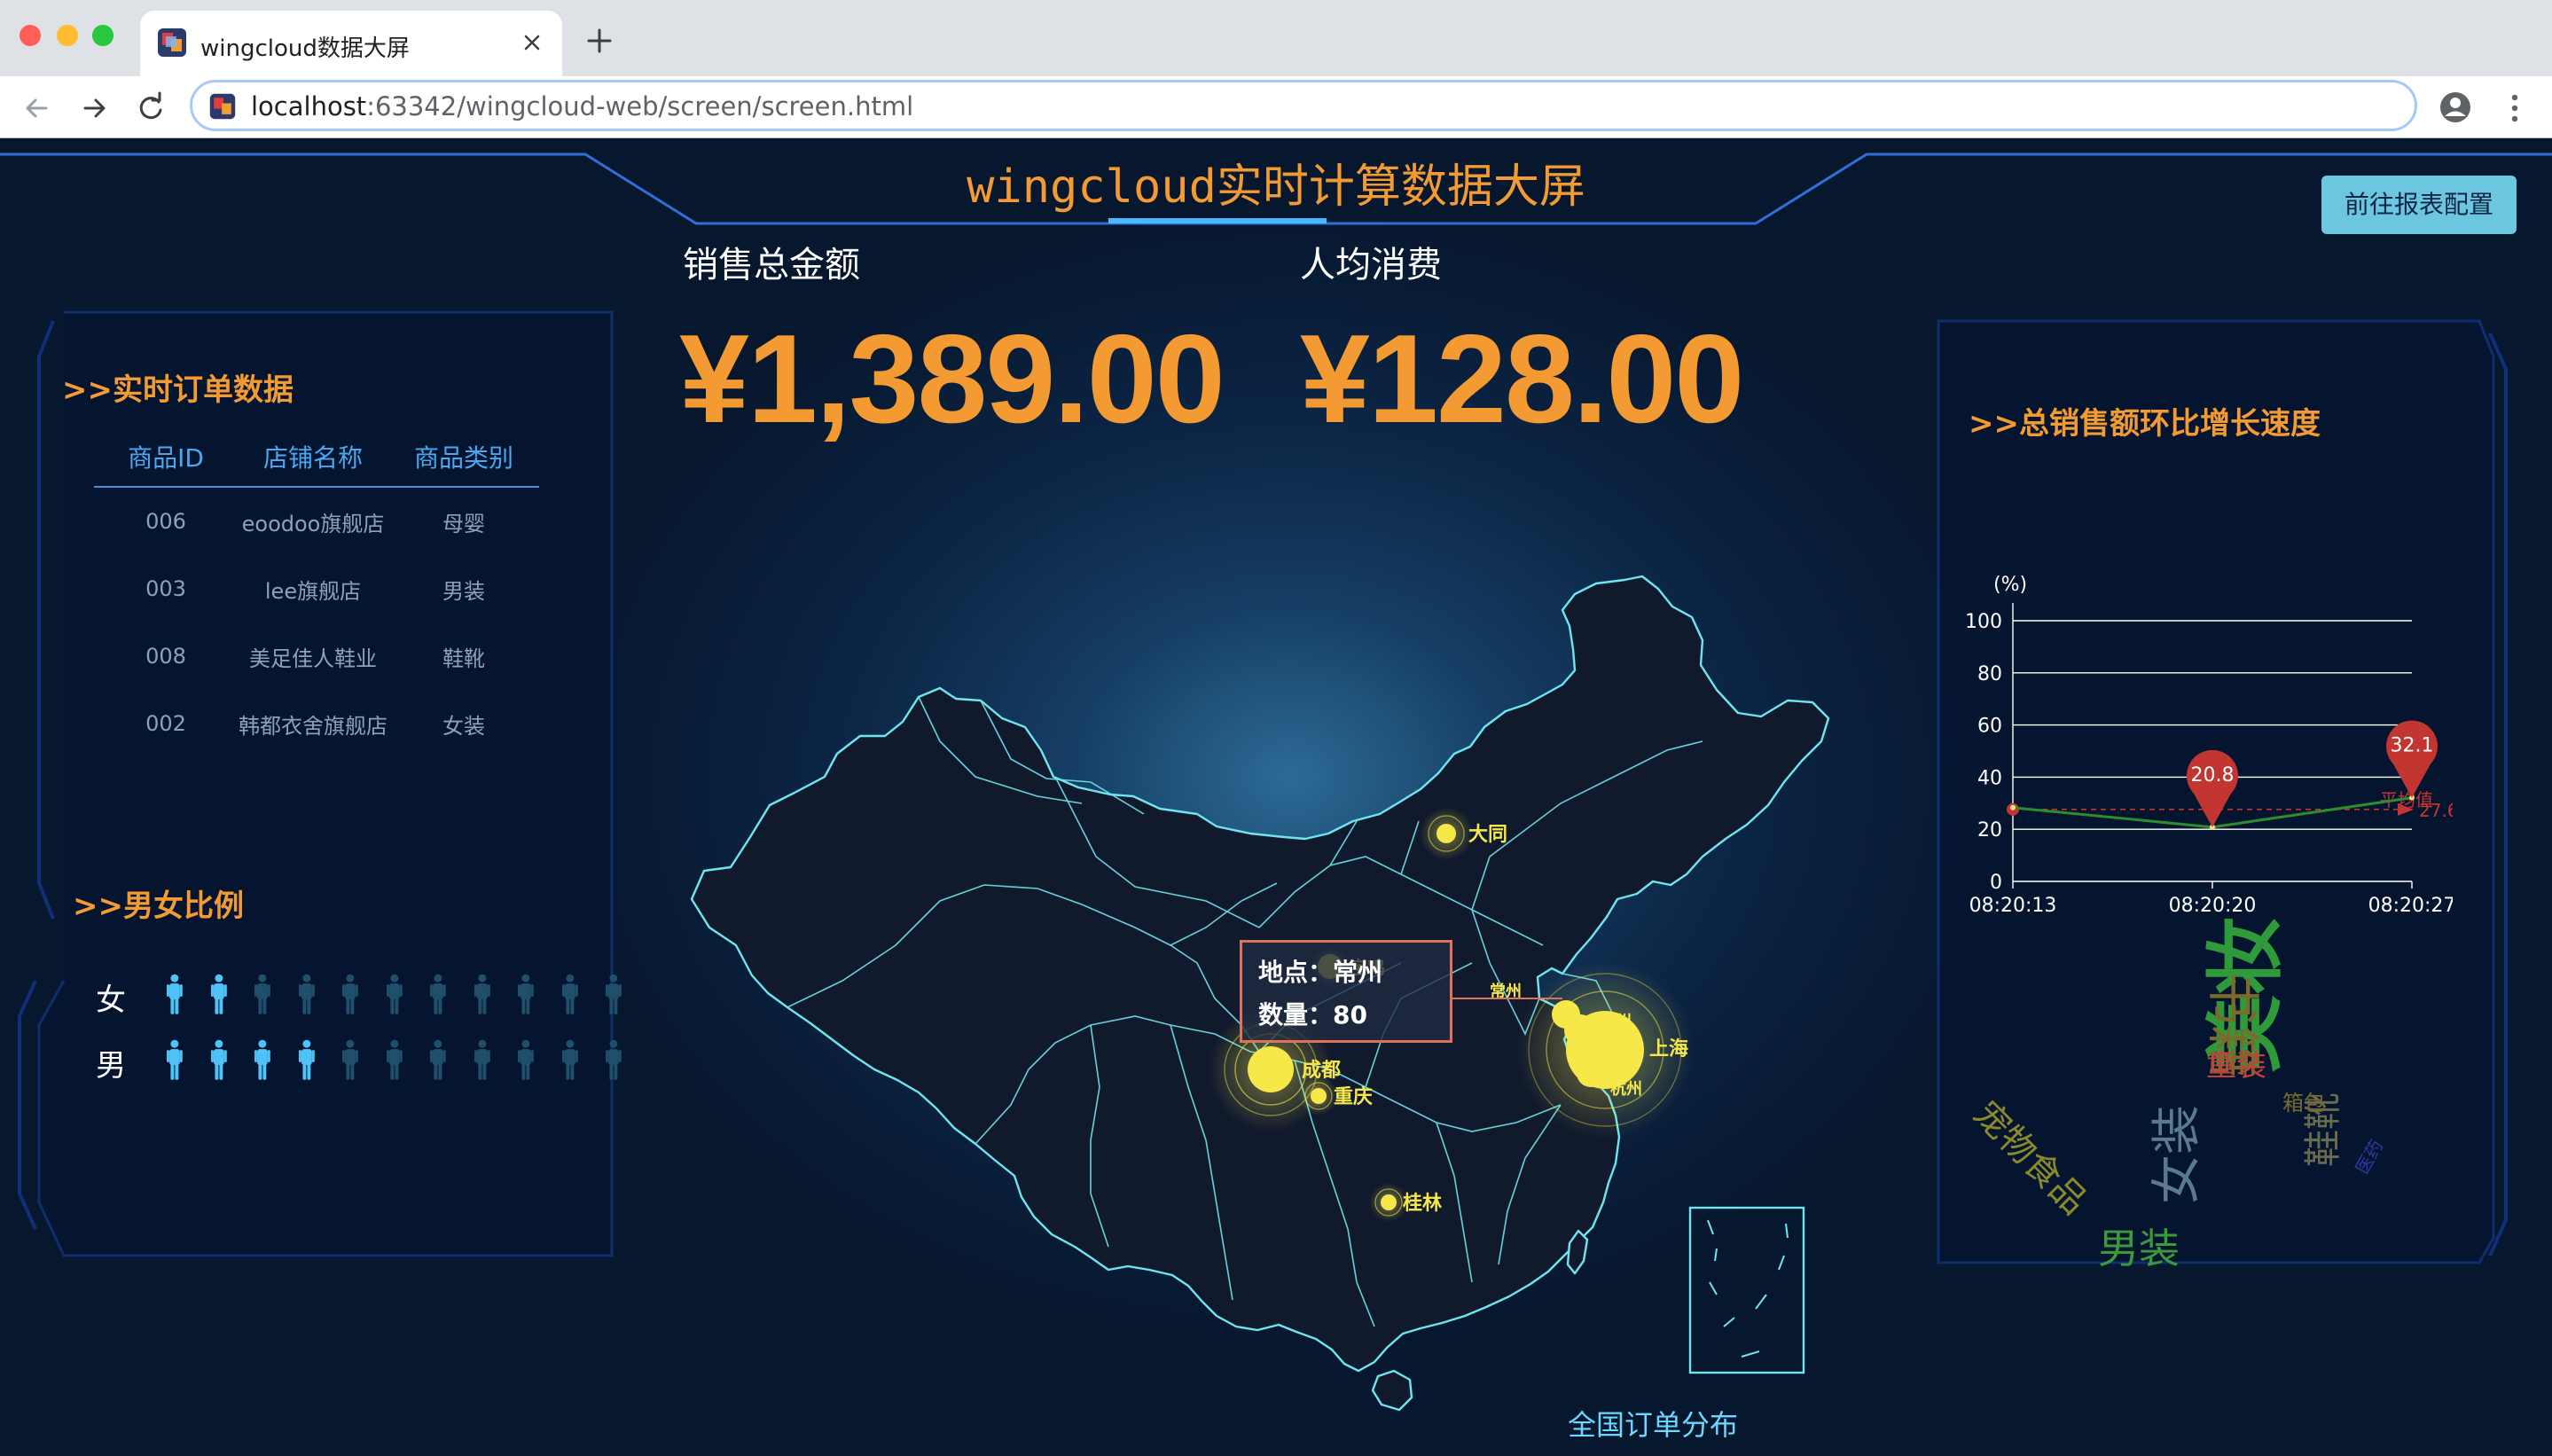  What do you see at coordinates (178, 390) in the screenshot?
I see `orders-panel-title: >>实时订单数据` at bounding box center [178, 390].